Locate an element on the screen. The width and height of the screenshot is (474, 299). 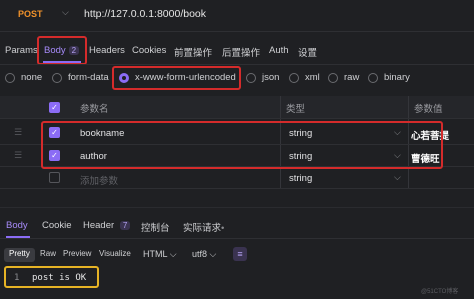
highlight-response is located at coordinates (51, 277).